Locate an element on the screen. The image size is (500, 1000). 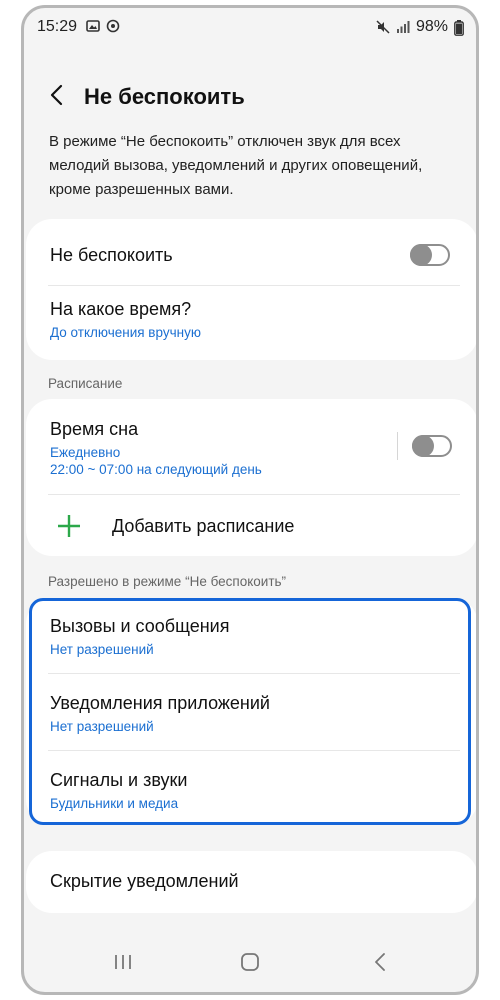
battery-level: 98% is located at coordinates (431, 26).